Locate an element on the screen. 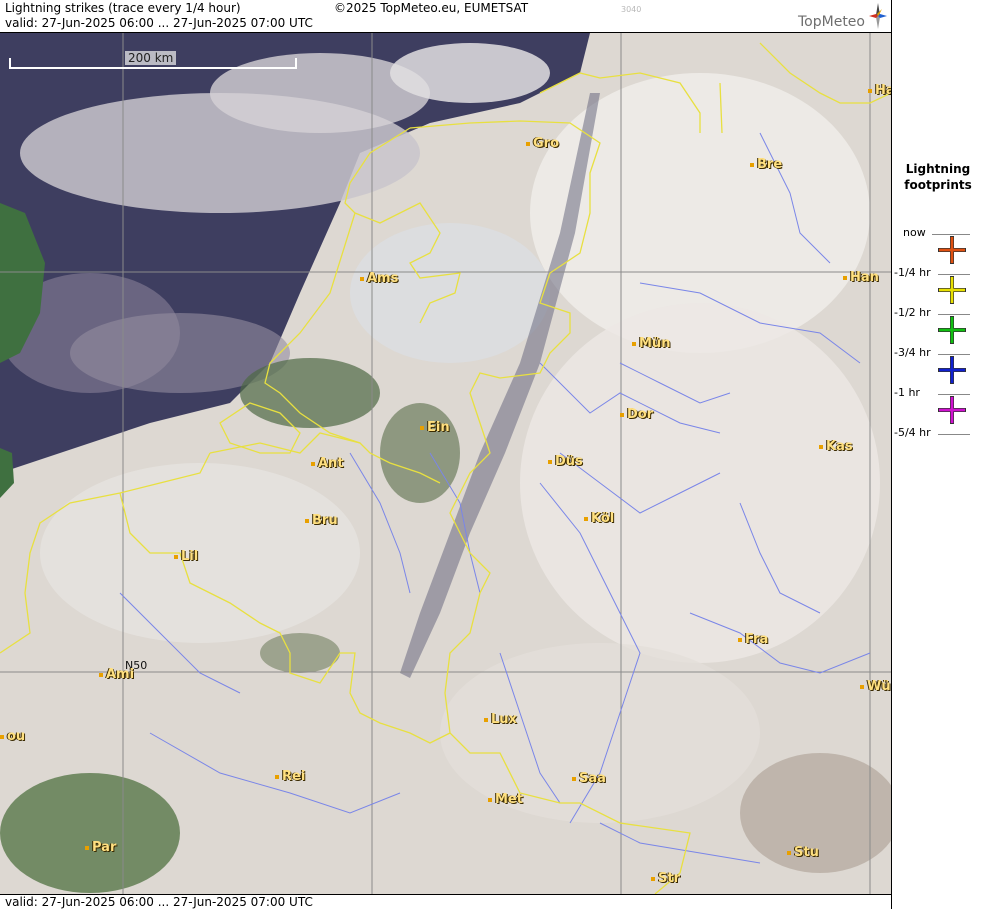  legend-tick-line is located at coordinates (954, 434).